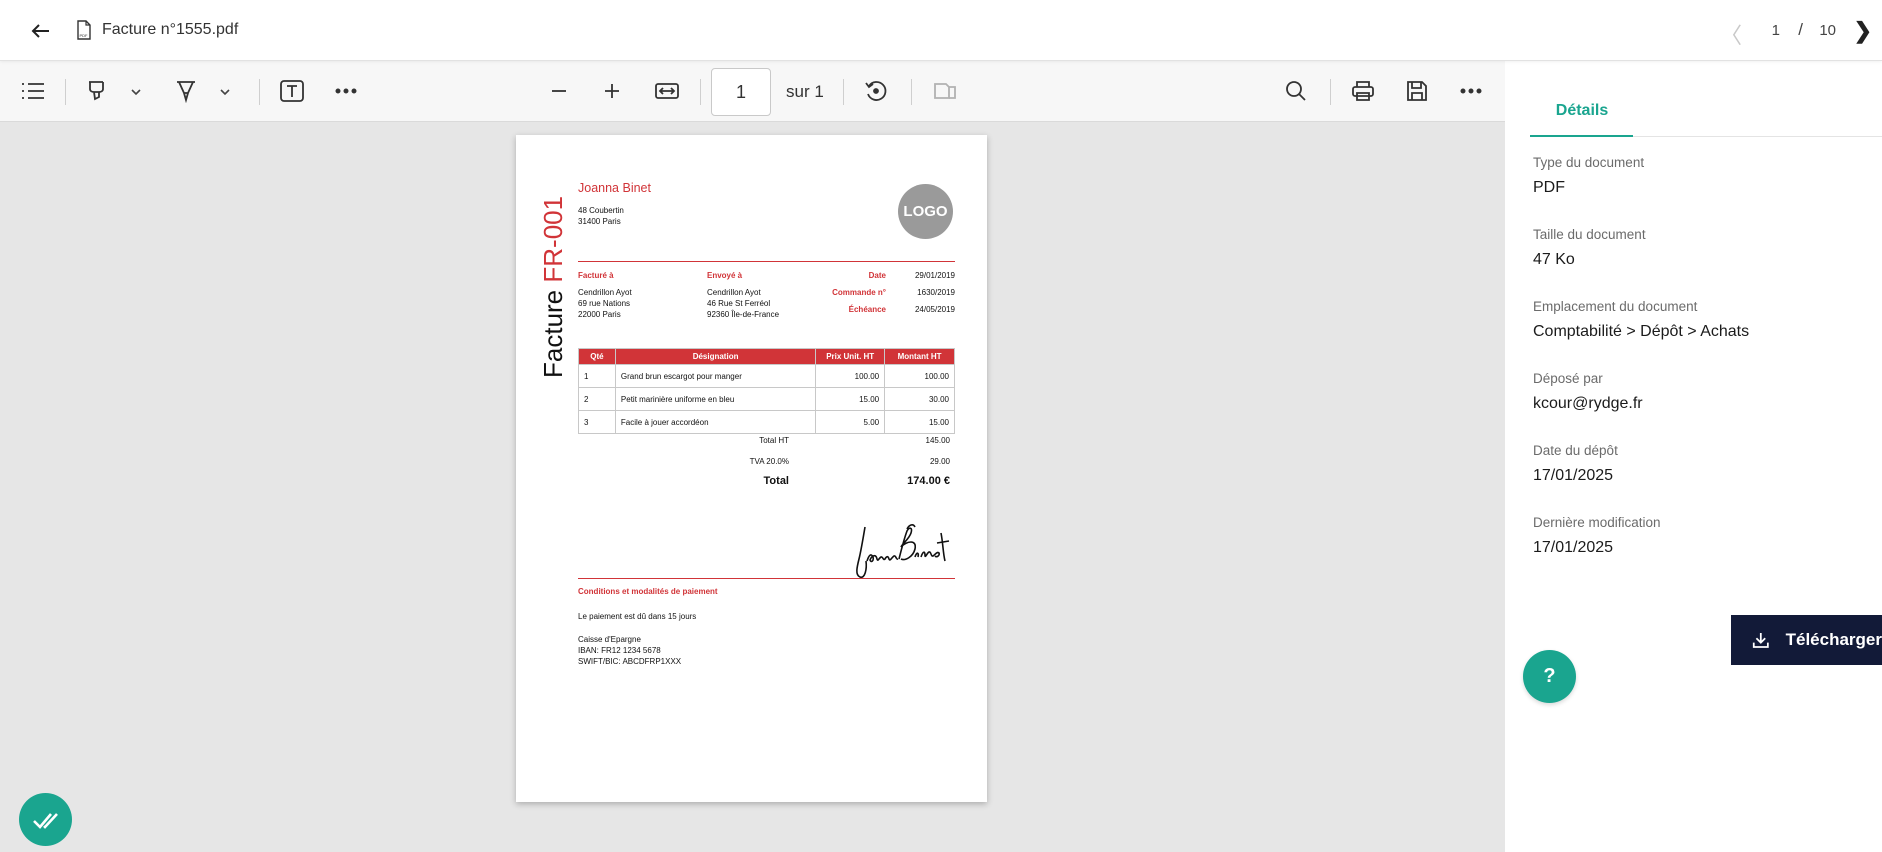 The image size is (1882, 852). What do you see at coordinates (1568, 378) in the screenshot?
I see `uploaded-by-label: Déposé par` at bounding box center [1568, 378].